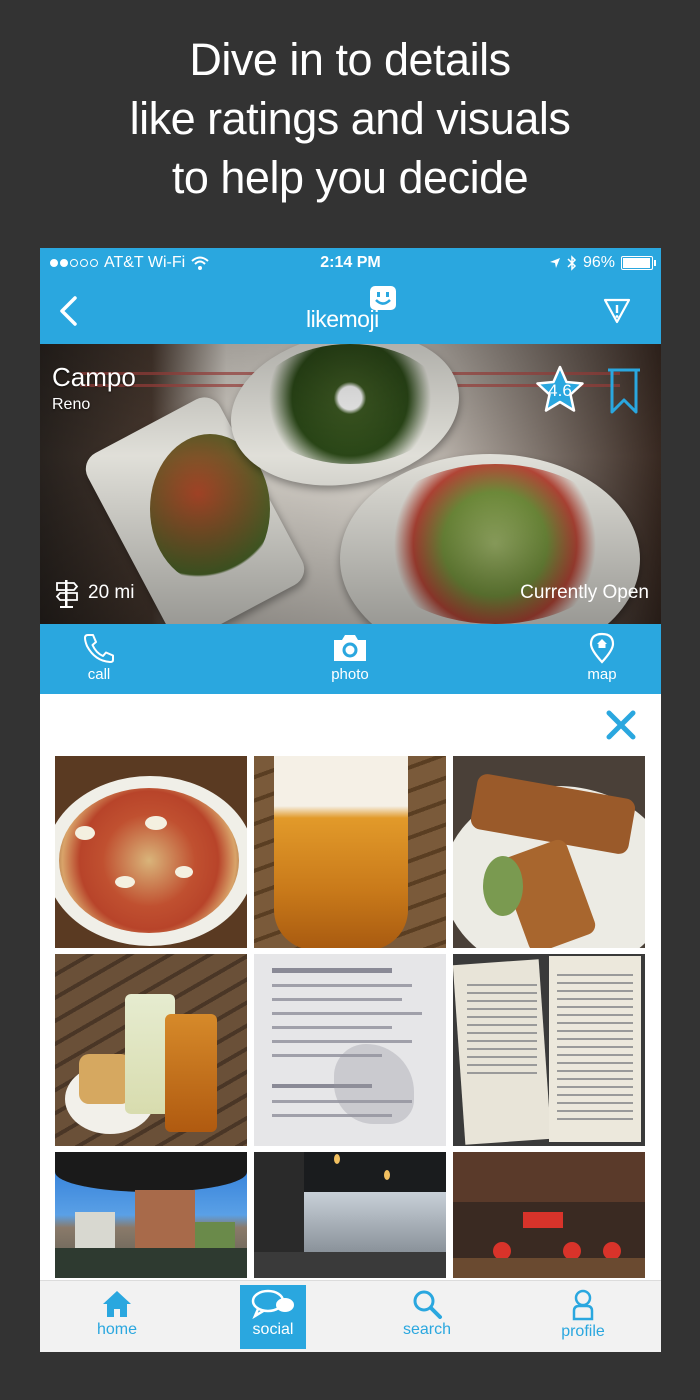 Image resolution: width=700 pixels, height=1400 pixels. Describe the element at coordinates (598, 262) in the screenshot. I see `battery-percent: 96%` at that location.